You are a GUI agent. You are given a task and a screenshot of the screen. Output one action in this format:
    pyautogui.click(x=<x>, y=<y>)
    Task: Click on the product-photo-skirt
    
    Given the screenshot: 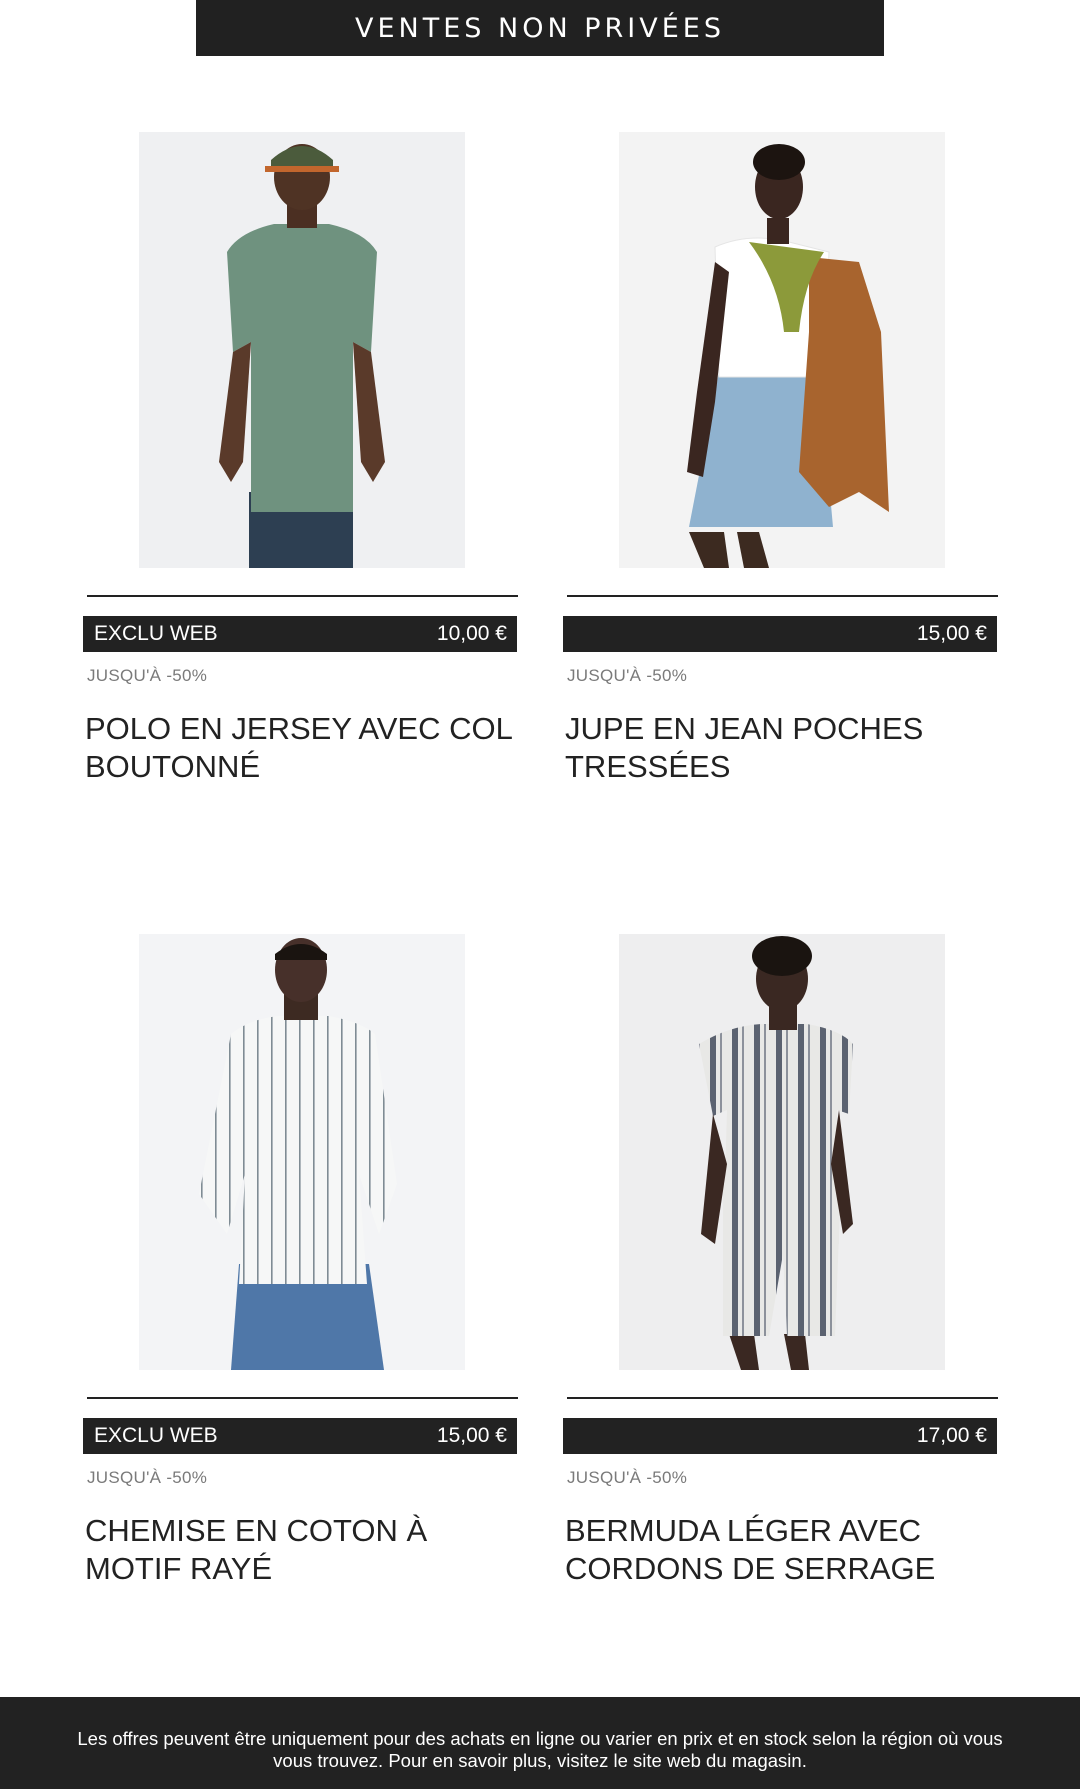 What is the action you would take?
    pyautogui.click(x=782, y=350)
    